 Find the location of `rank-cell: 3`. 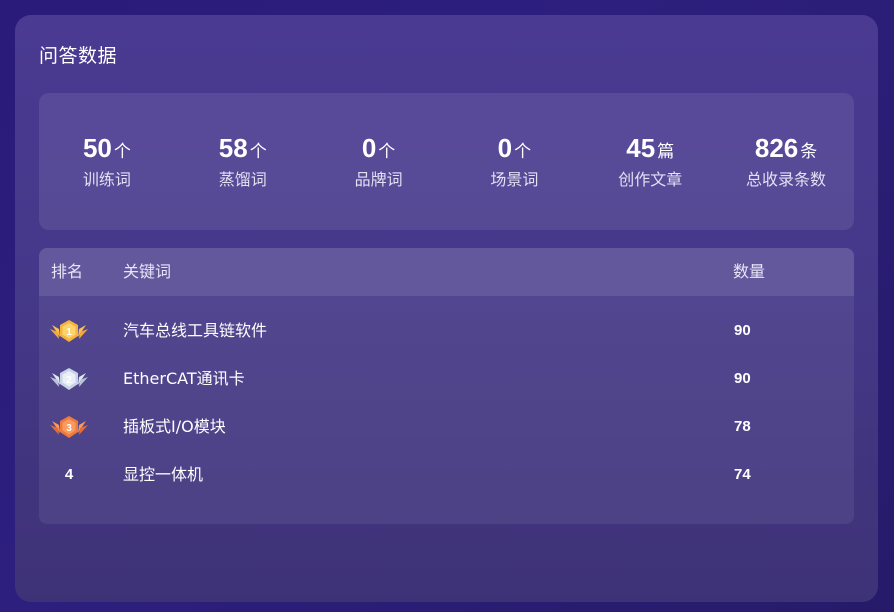

rank-cell: 3 is located at coordinates (69, 427).